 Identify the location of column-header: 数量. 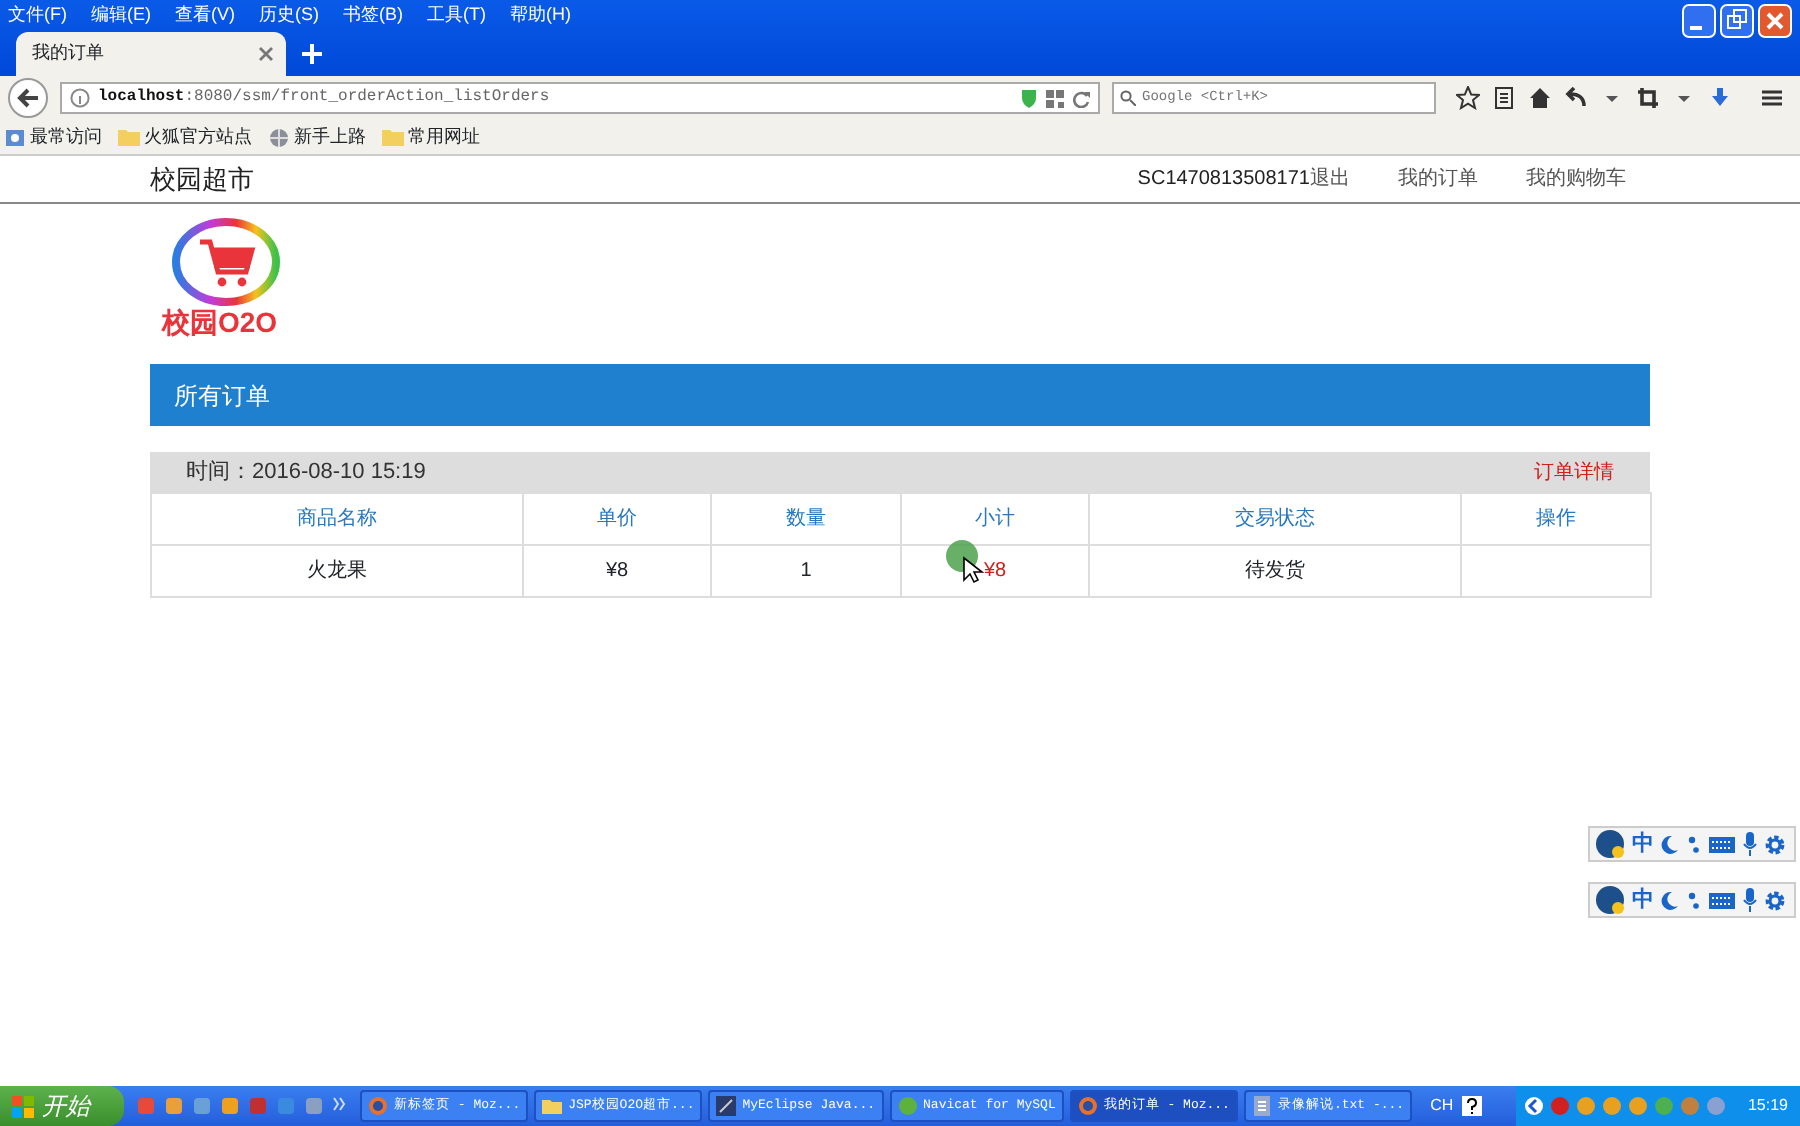
(806, 519).